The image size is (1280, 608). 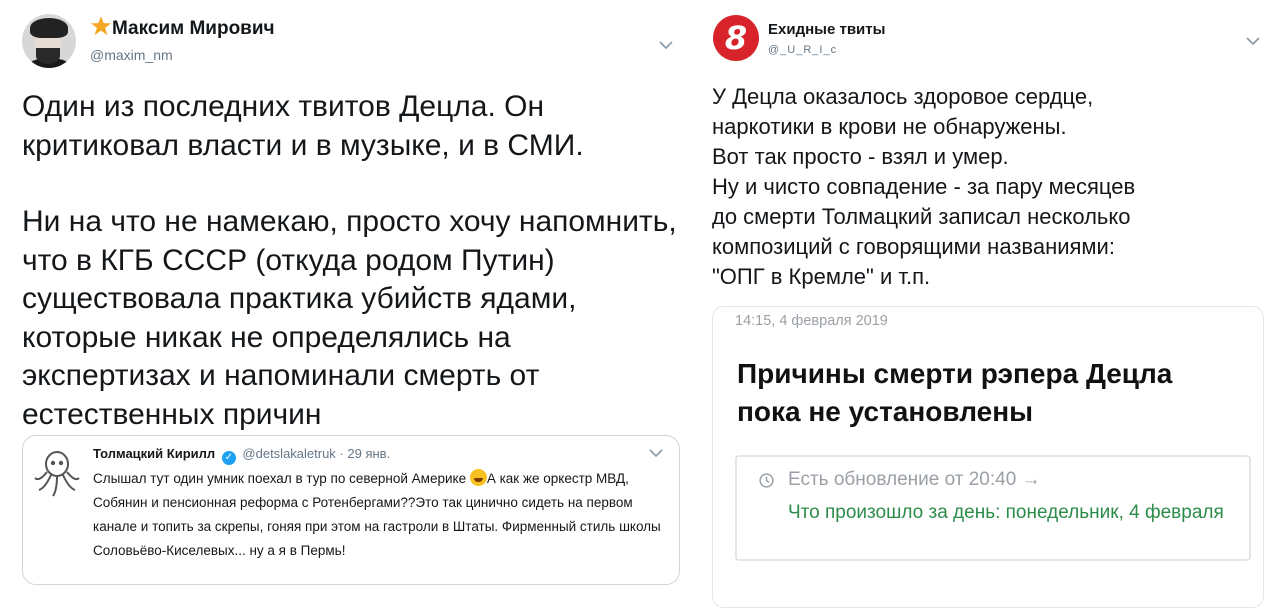 What do you see at coordinates (131, 55) in the screenshot?
I see `author-handle: @maxim_nm` at bounding box center [131, 55].